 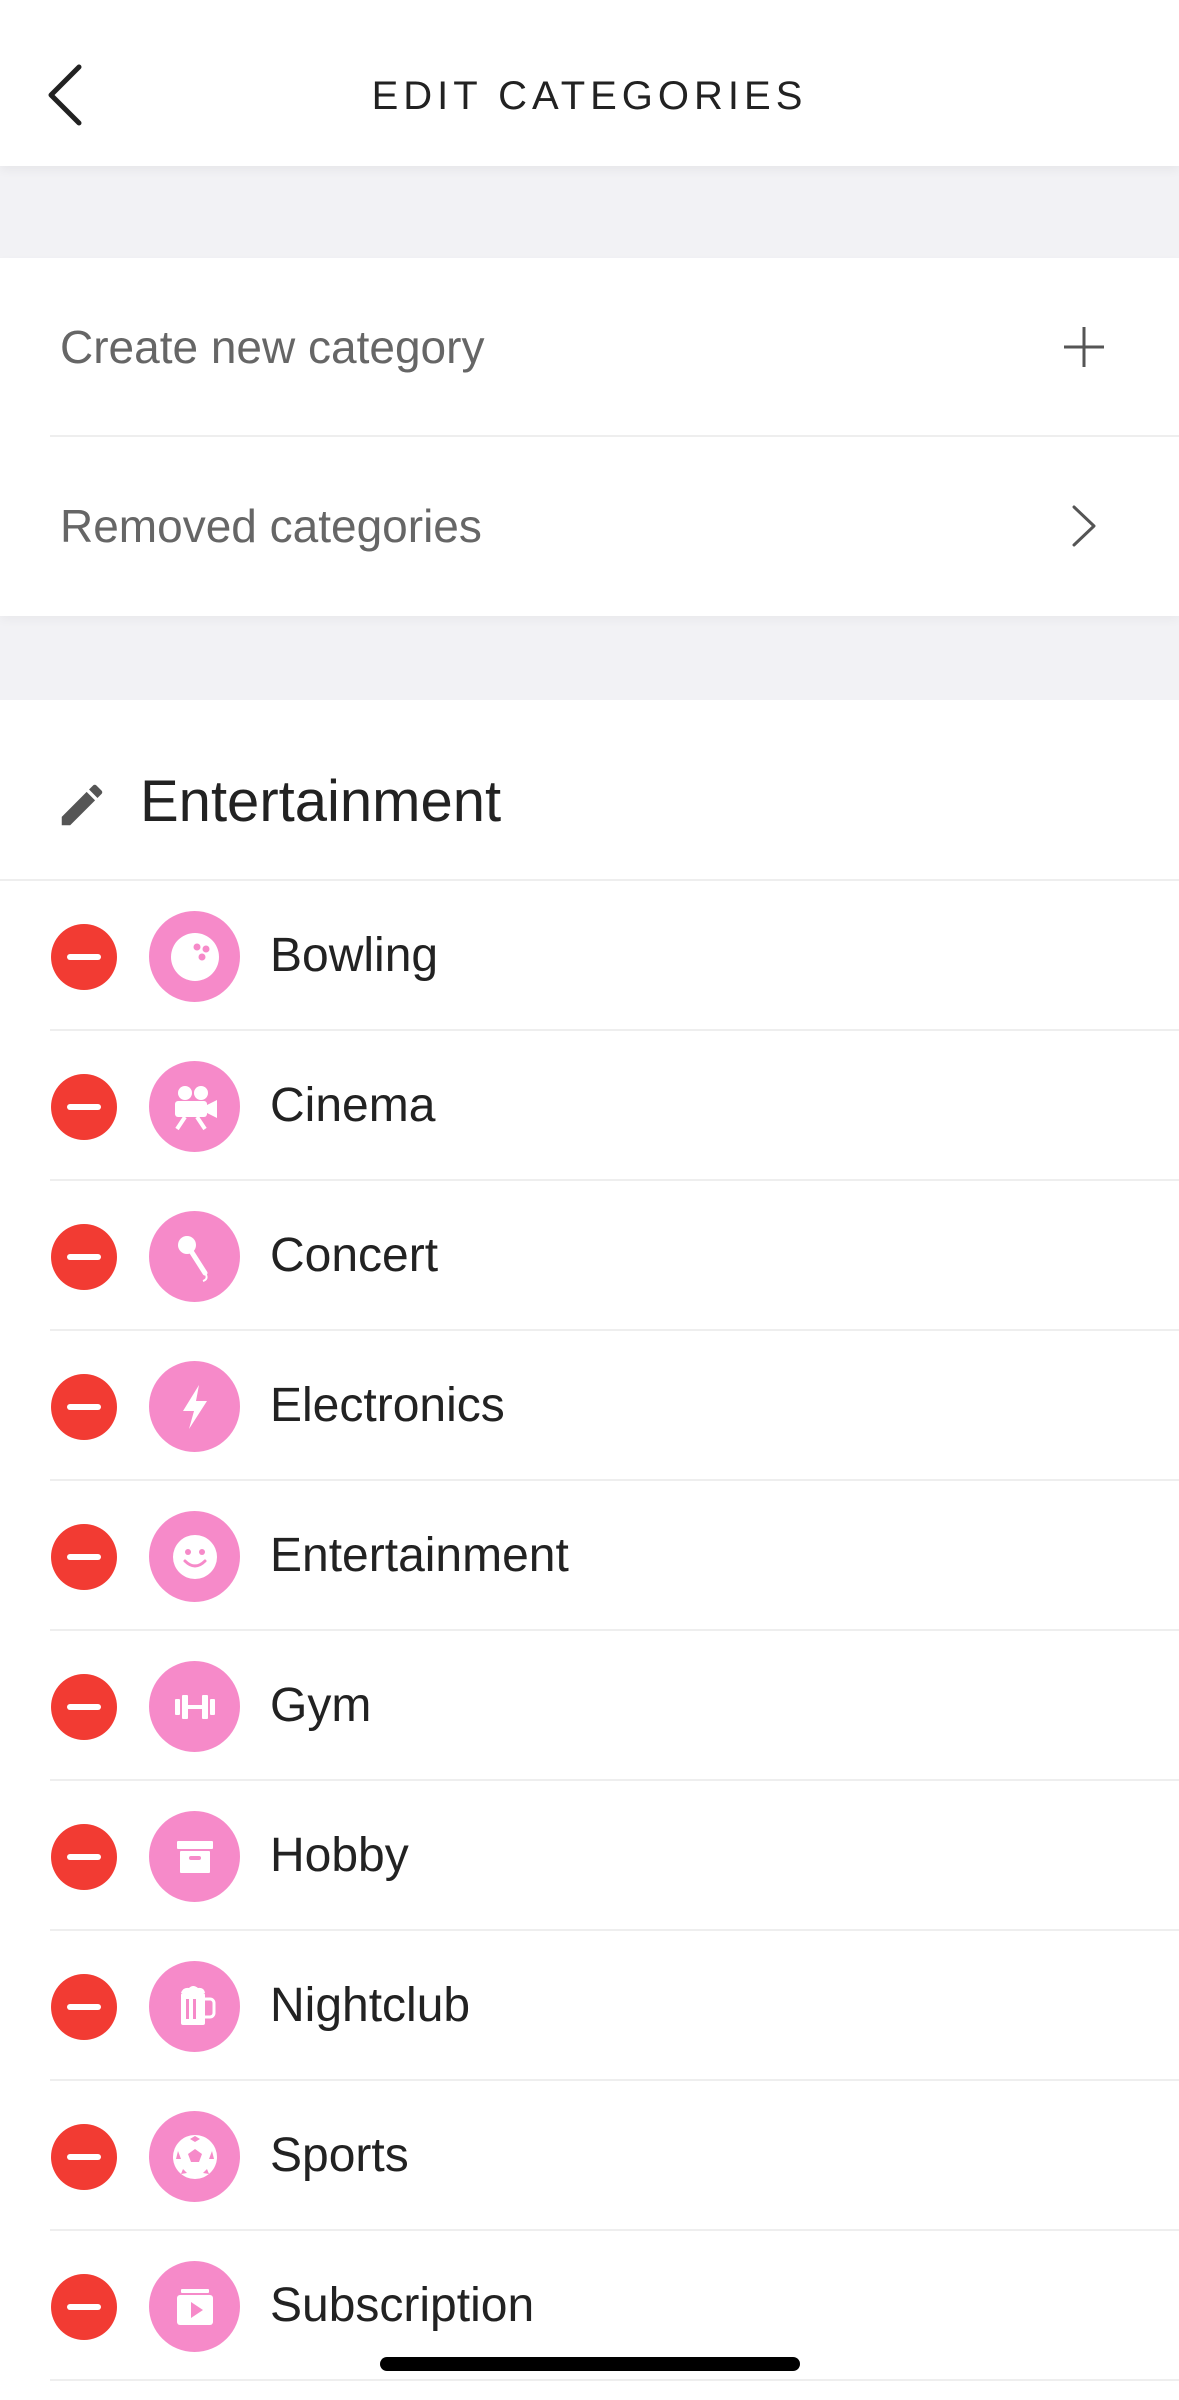 What do you see at coordinates (589, 2156) in the screenshot?
I see `list-item: Sports` at bounding box center [589, 2156].